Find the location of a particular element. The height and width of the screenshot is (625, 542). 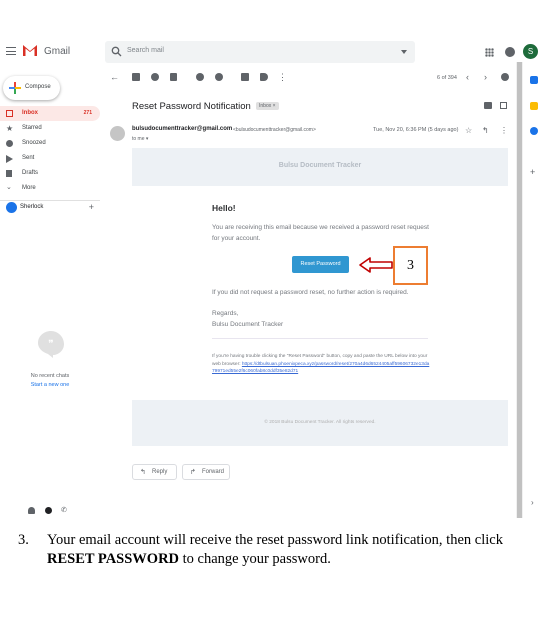

expand-panel-icon: › is located at coordinates (532, 502).